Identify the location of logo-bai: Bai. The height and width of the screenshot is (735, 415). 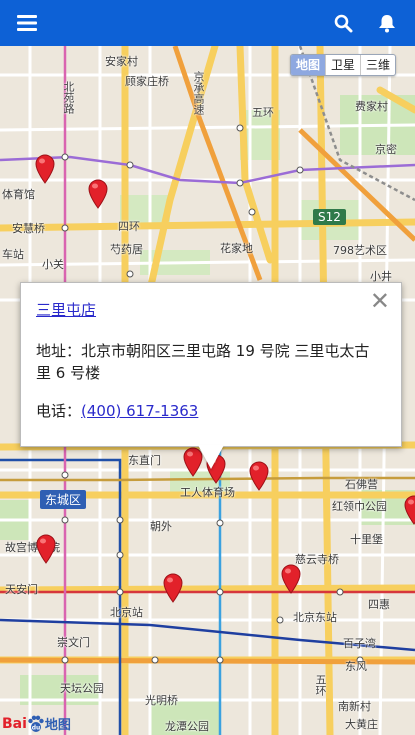
(14, 723).